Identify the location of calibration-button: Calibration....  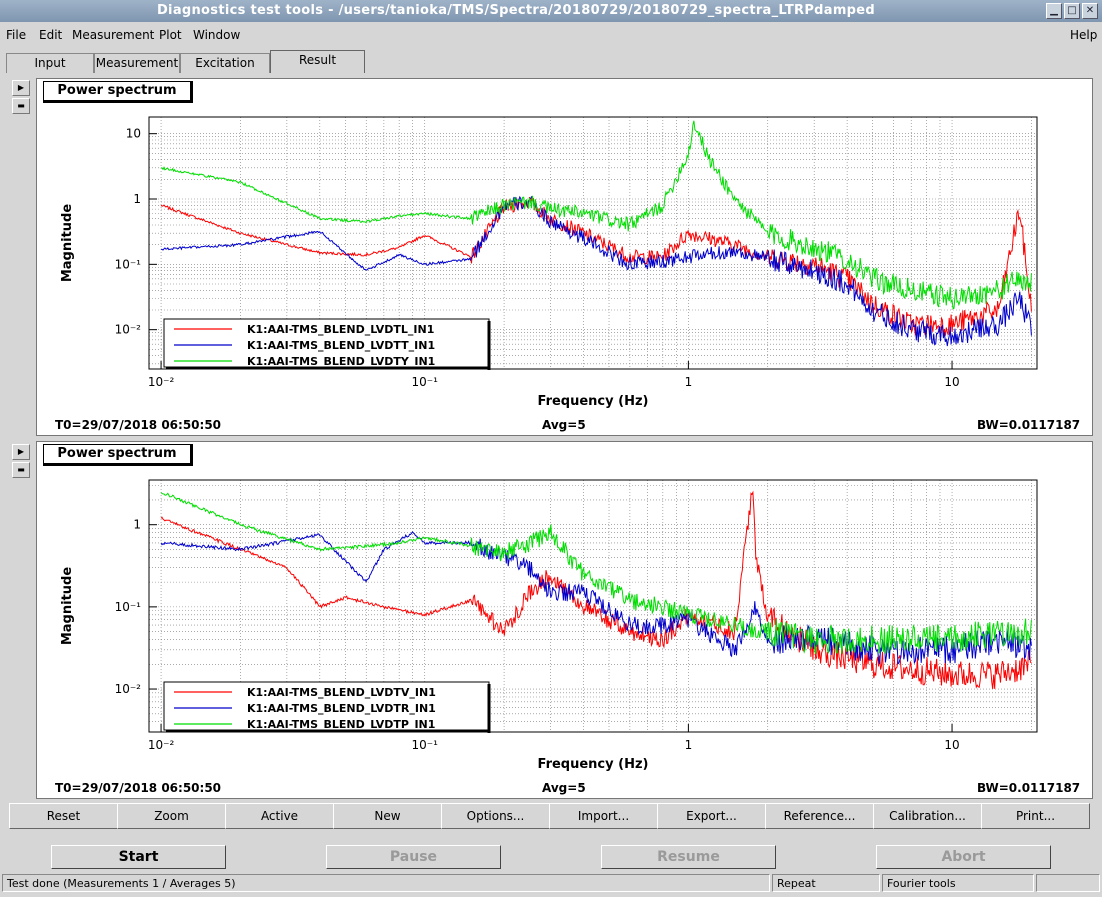
(927, 816).